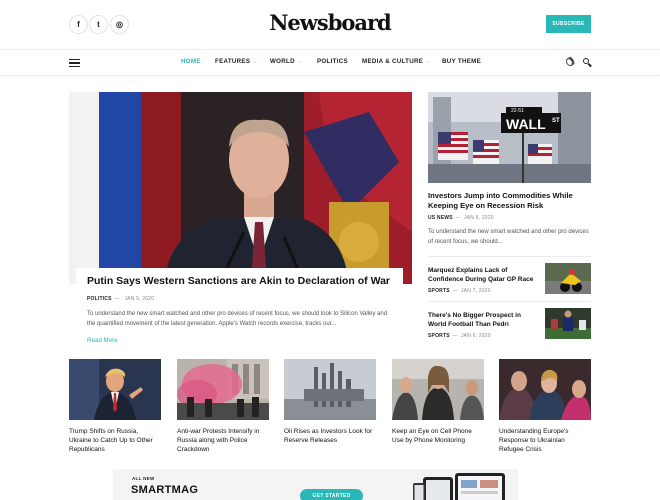  What do you see at coordinates (568, 24) in the screenshot?
I see `subscribe-button: SUBSCRIBE` at bounding box center [568, 24].